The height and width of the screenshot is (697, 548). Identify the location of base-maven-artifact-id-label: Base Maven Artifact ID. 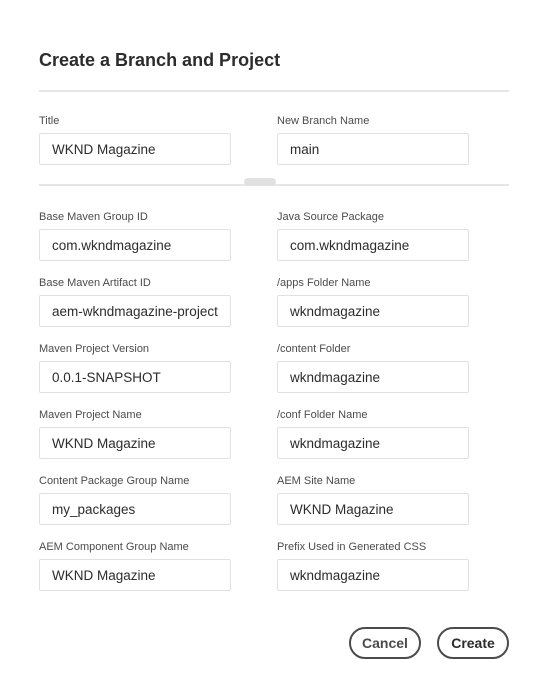
(95, 283).